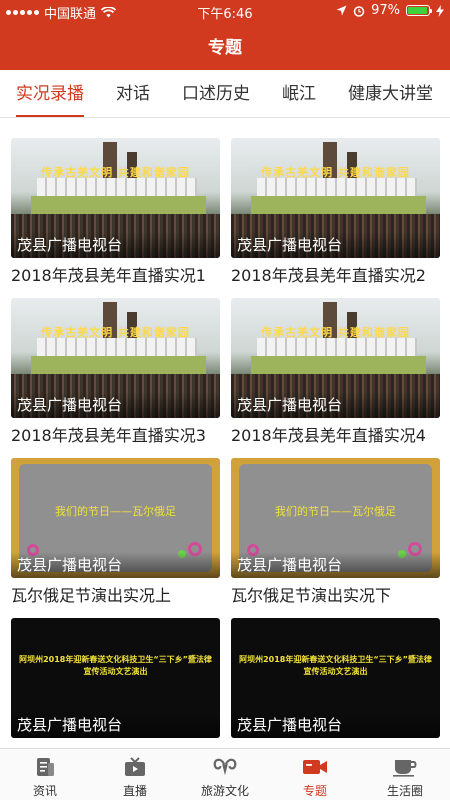  Describe the element at coordinates (335, 434) in the screenshot. I see `video-title: 2018年茂县羌年直播实况4` at that location.